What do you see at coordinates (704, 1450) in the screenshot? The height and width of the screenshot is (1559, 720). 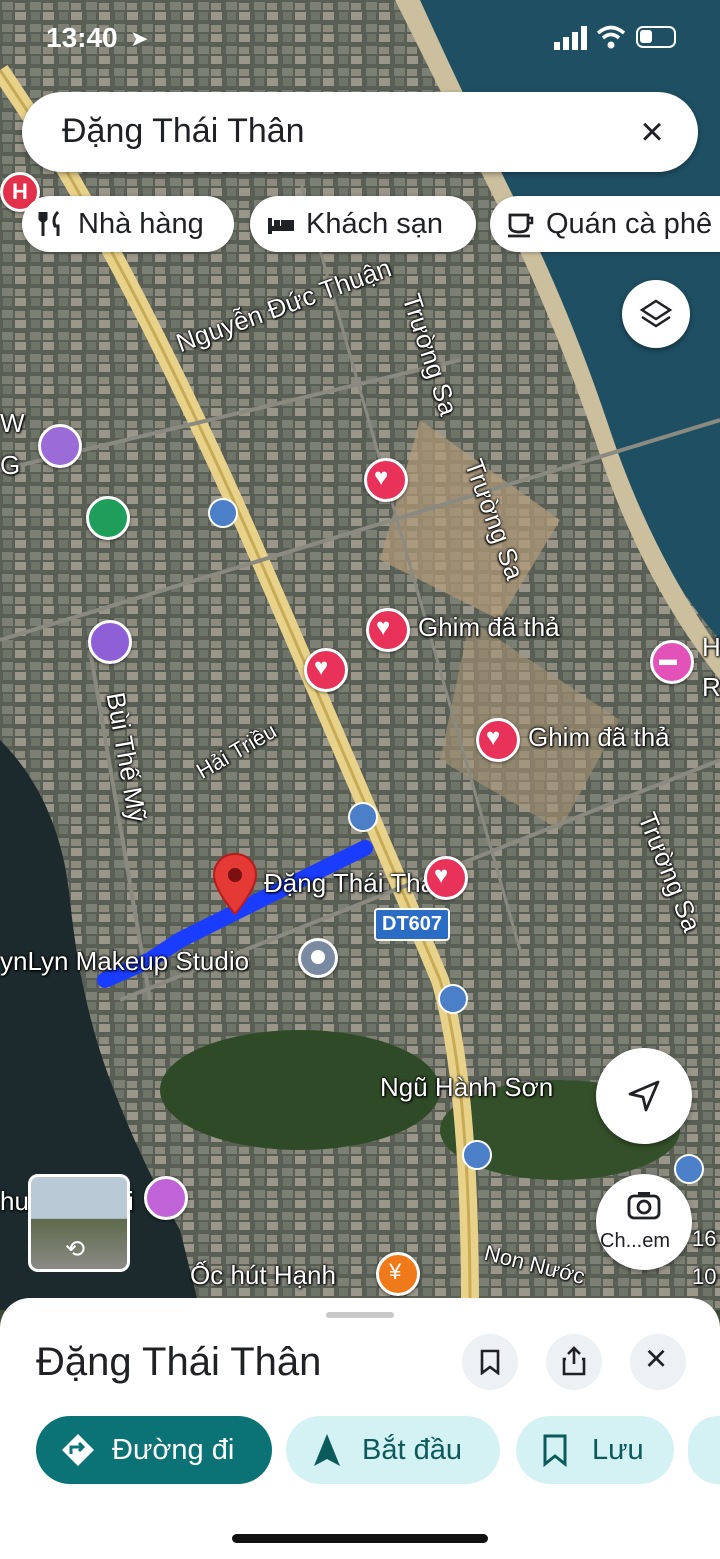 I see `more-actions-button` at bounding box center [704, 1450].